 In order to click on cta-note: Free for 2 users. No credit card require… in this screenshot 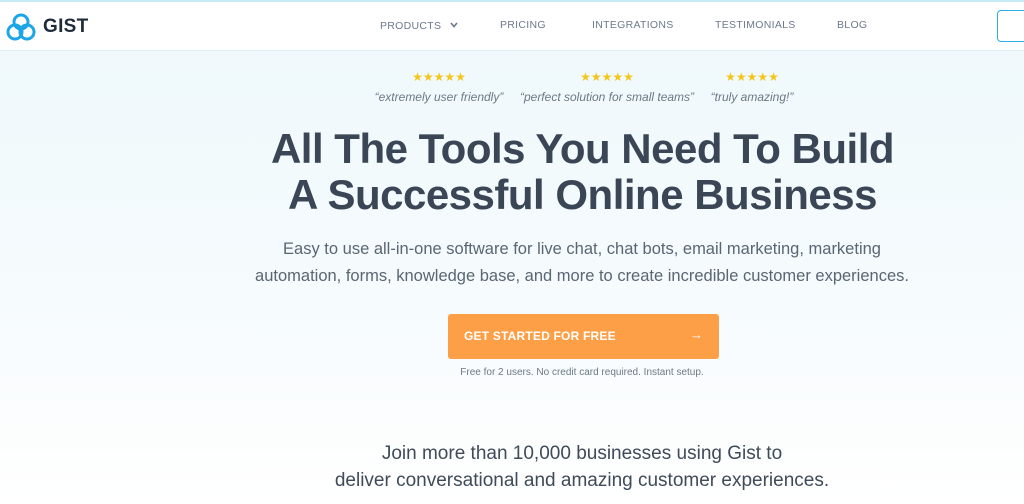, I will do `click(582, 372)`.